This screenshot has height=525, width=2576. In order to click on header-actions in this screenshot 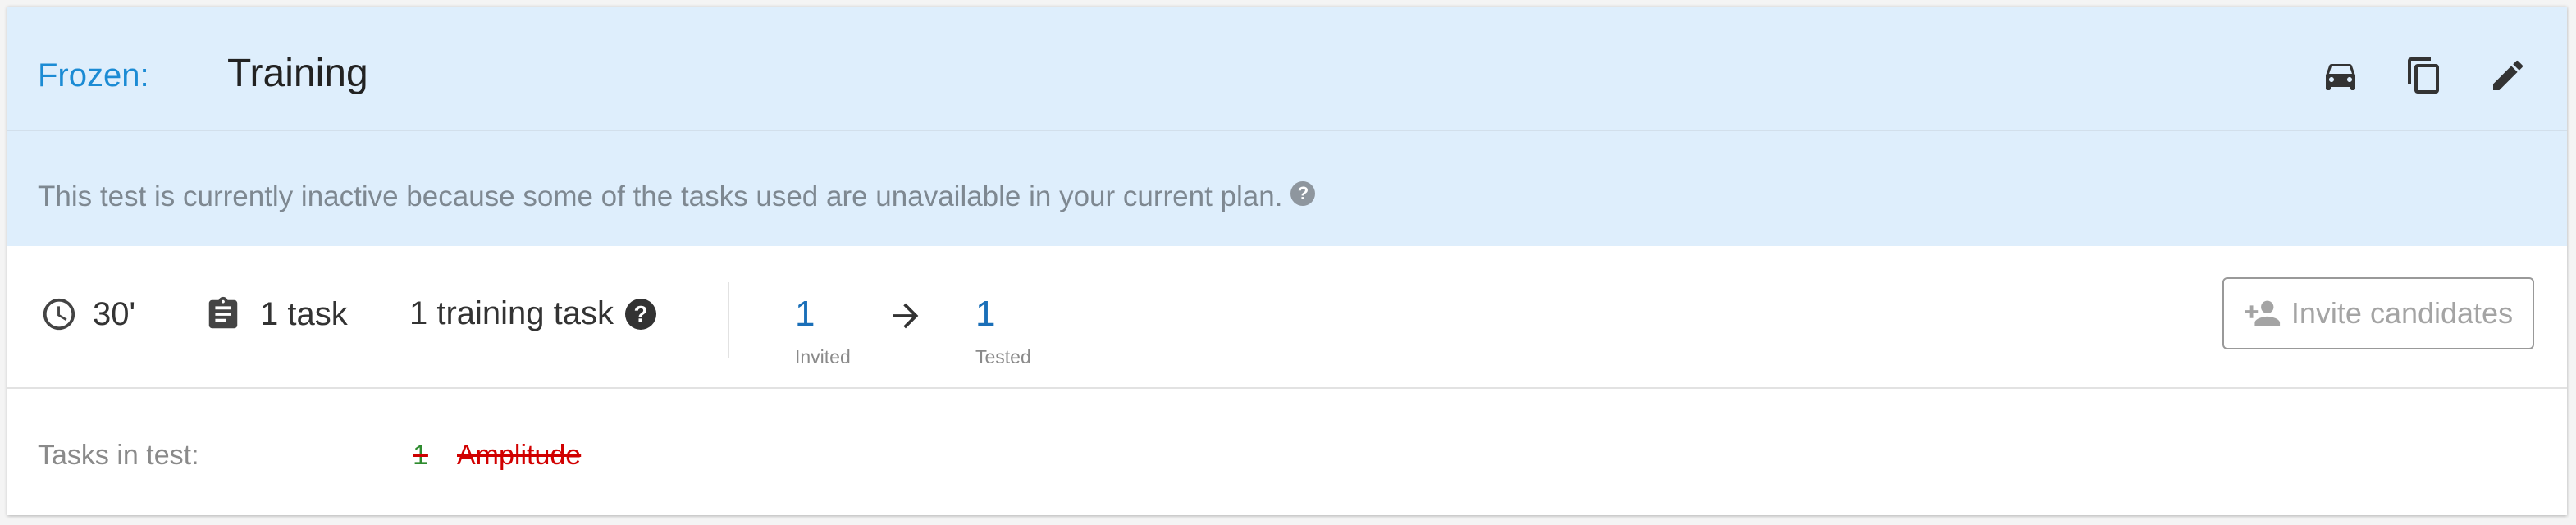, I will do `click(2424, 76)`.